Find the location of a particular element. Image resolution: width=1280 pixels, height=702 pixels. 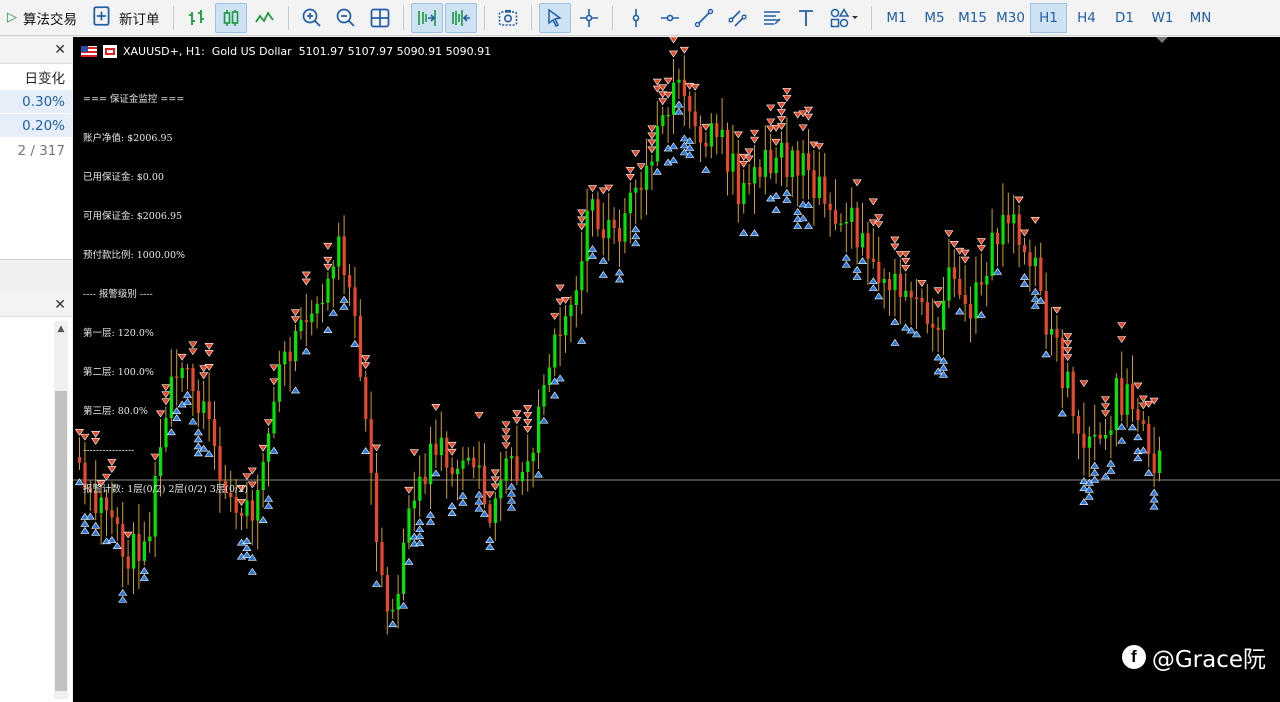

timeframe-mn-button: MN is located at coordinates (1200, 18).